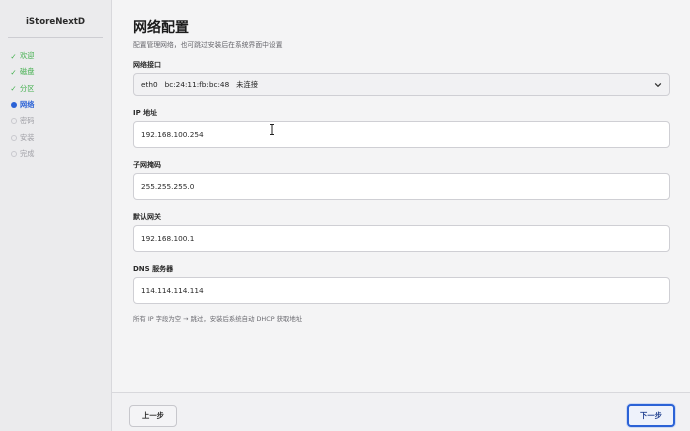 Image resolution: width=690 pixels, height=431 pixels. What do you see at coordinates (218, 319) in the screenshot?
I see `dhcp-hint: 所有 IP 字段为空 → 跳过，安装后系统自动 DHCP 获取地址` at bounding box center [218, 319].